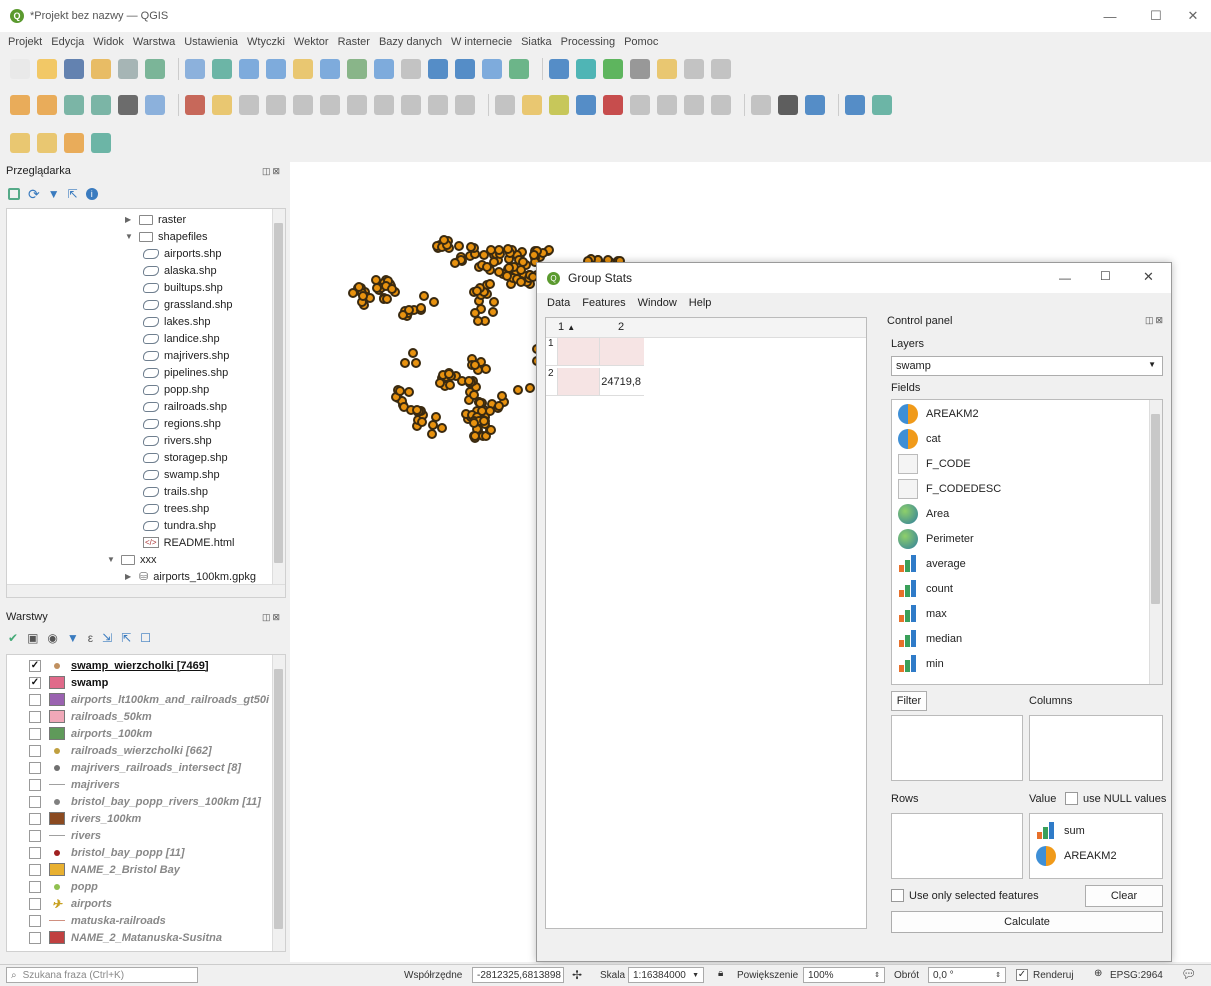  I want to click on field-item: Perimeter, so click(1027, 538).